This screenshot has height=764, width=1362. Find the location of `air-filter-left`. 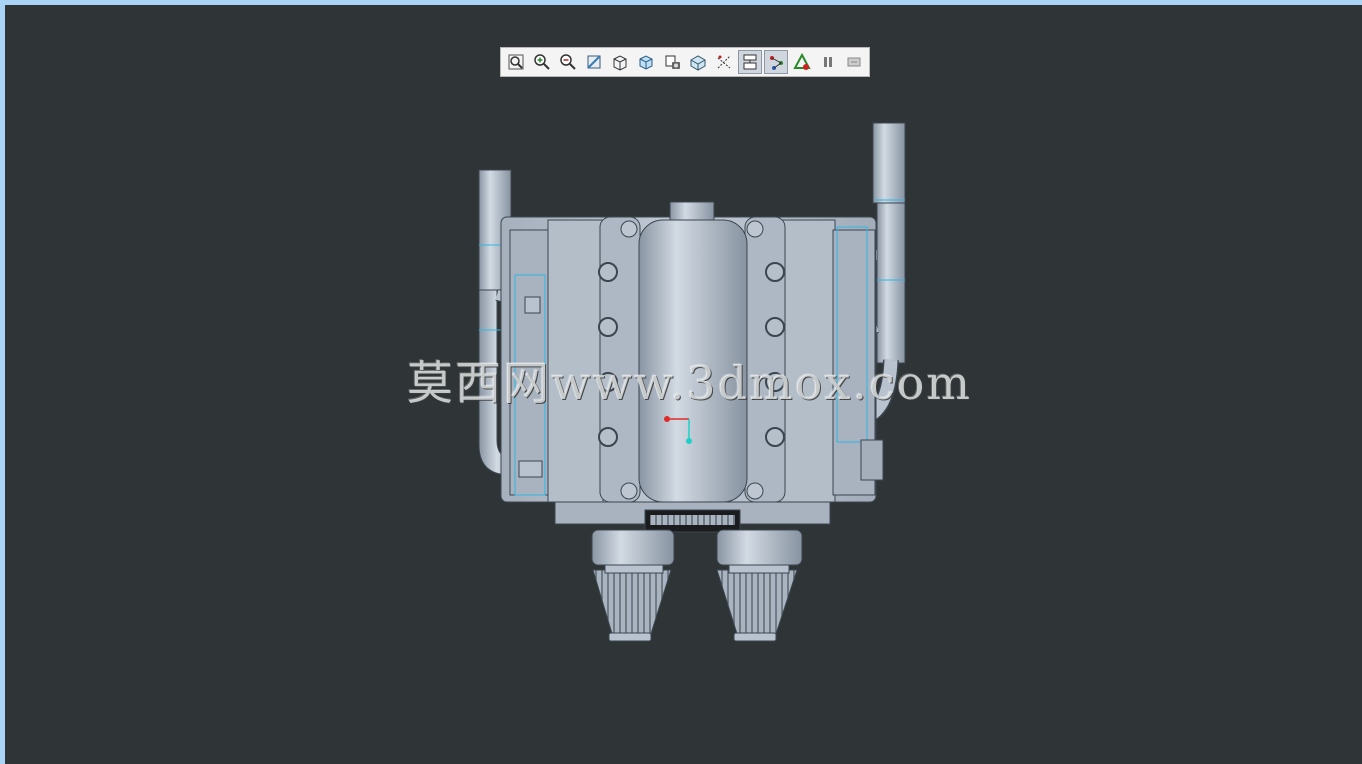

air-filter-left is located at coordinates (633, 585).